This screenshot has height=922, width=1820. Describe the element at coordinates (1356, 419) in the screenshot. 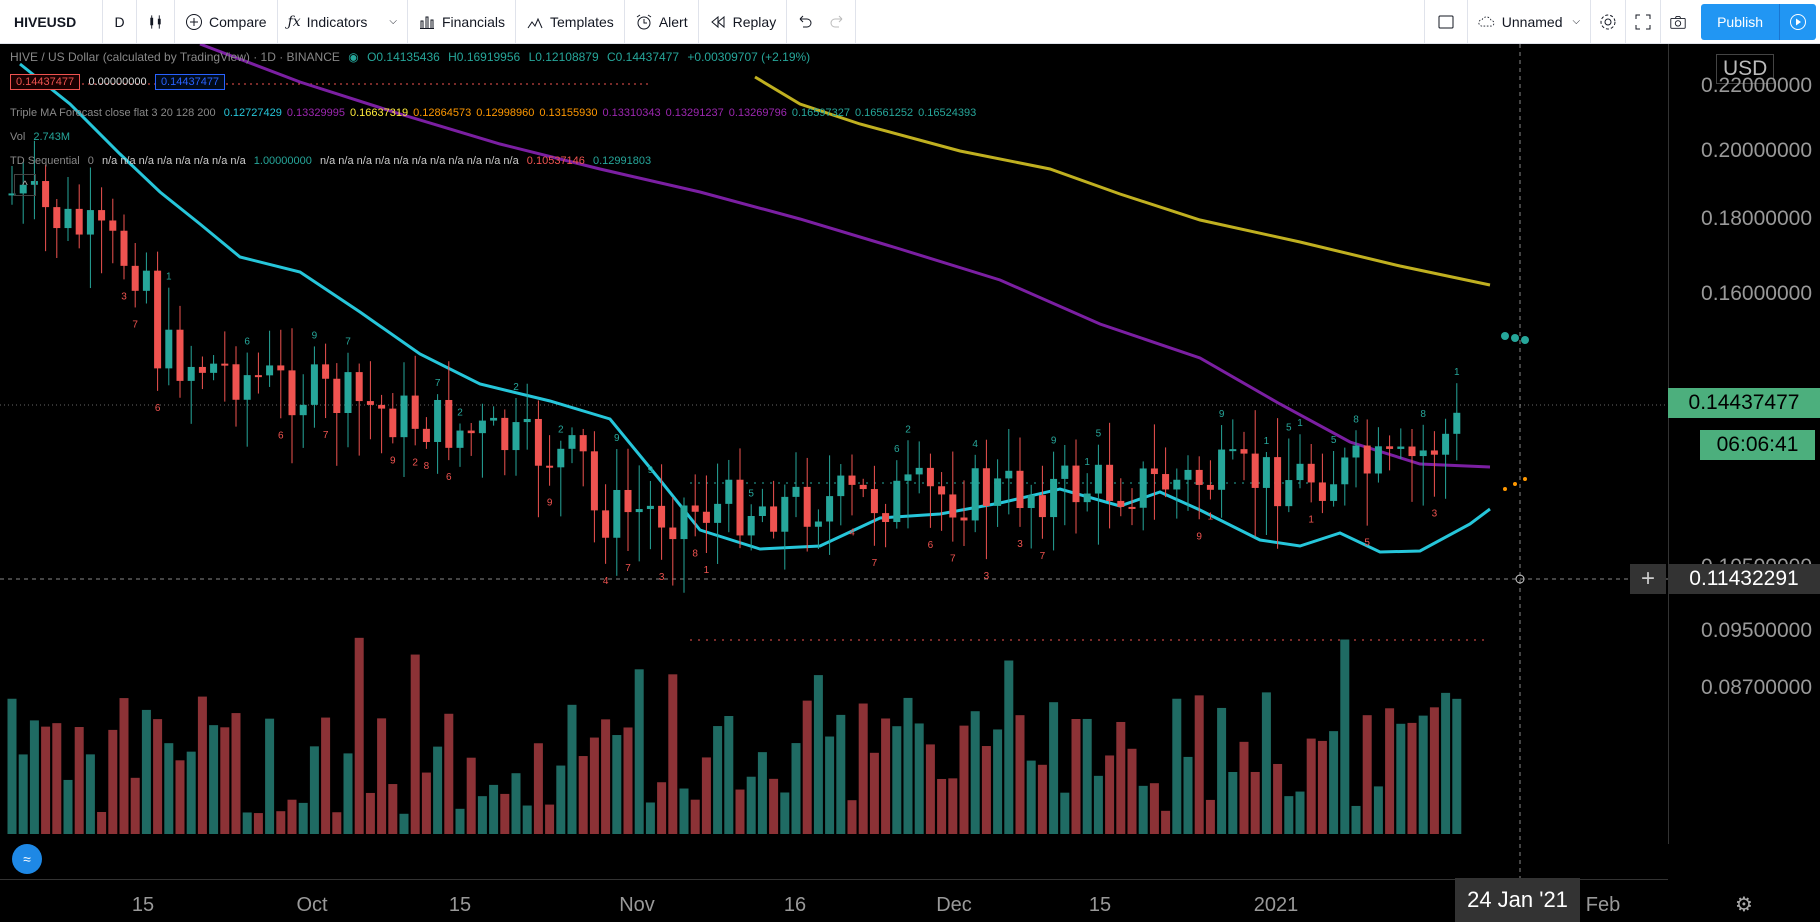

I see `td-count-label: 8` at that location.